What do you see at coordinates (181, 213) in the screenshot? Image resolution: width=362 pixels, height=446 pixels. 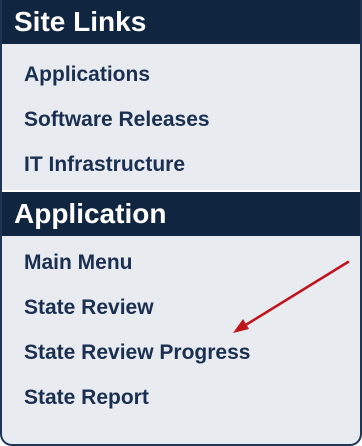 I see `section-header-application: Application` at bounding box center [181, 213].